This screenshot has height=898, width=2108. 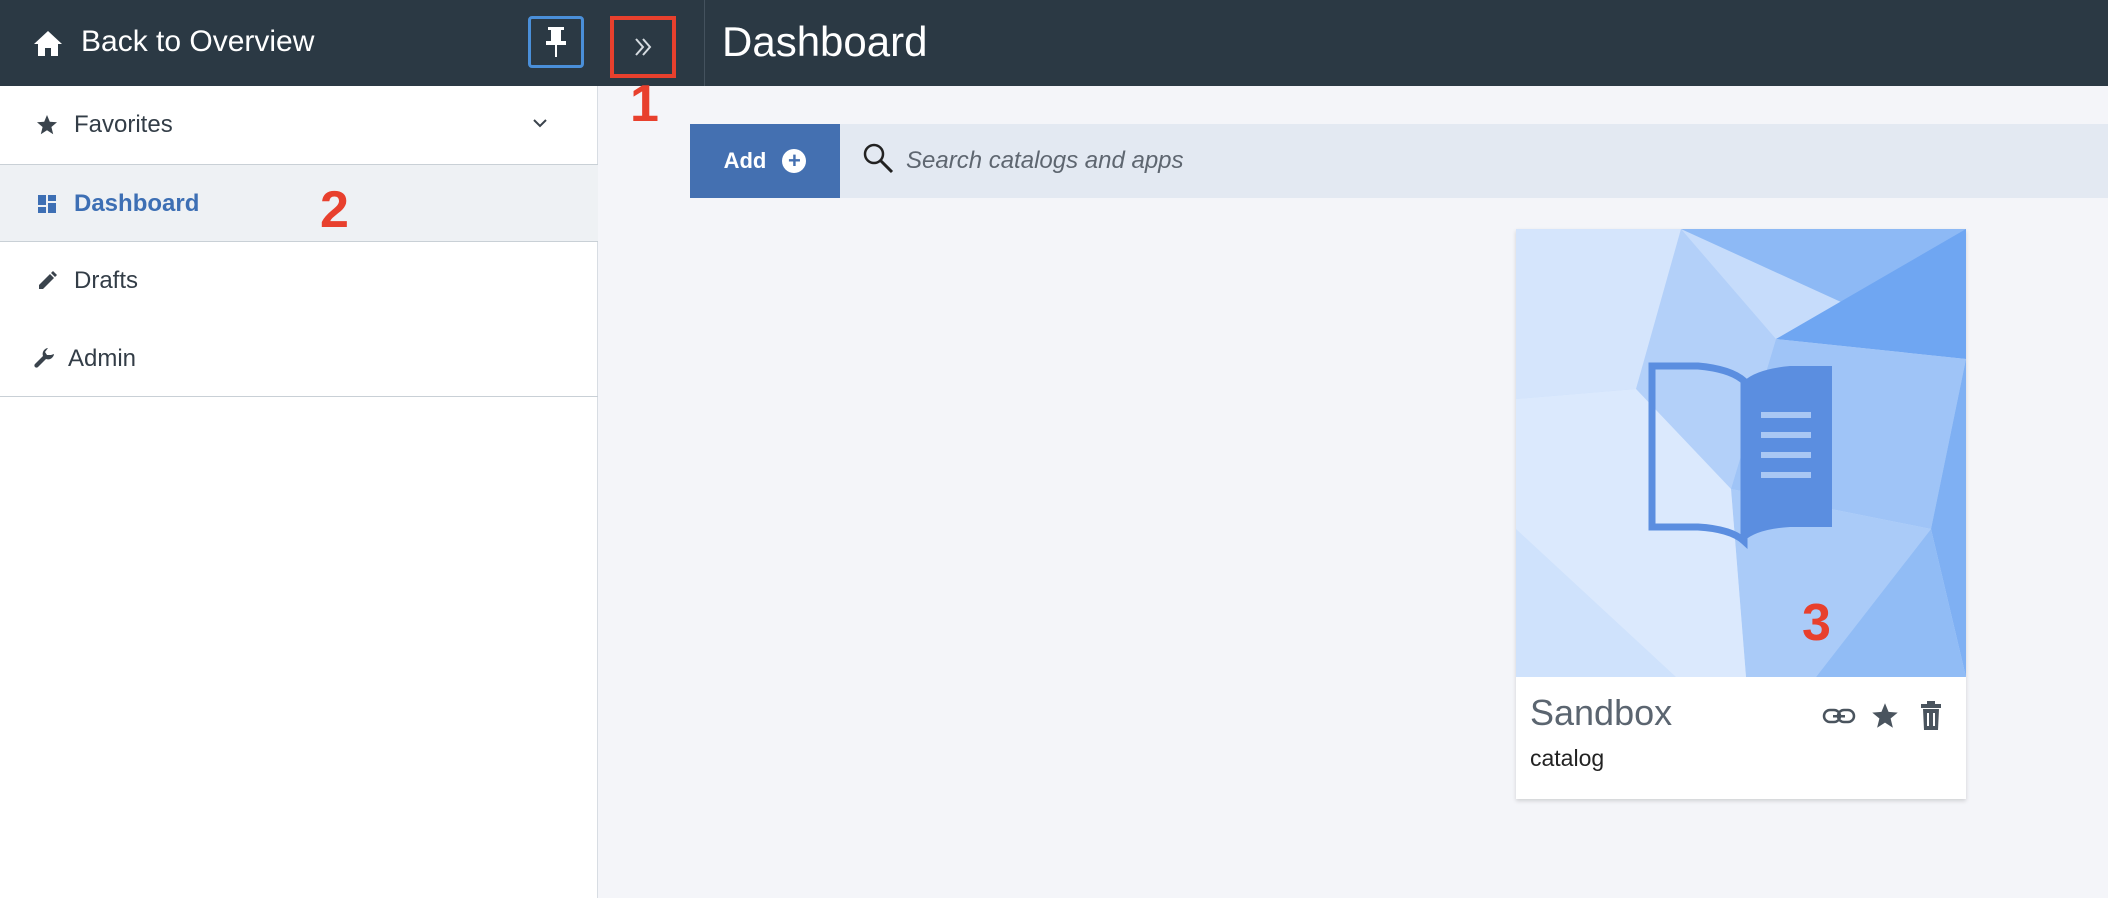 I want to click on pin-button, so click(x=556, y=42).